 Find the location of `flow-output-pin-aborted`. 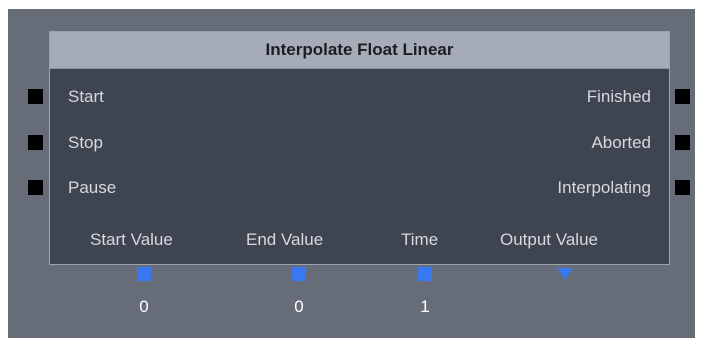

flow-output-pin-aborted is located at coordinates (682, 142).